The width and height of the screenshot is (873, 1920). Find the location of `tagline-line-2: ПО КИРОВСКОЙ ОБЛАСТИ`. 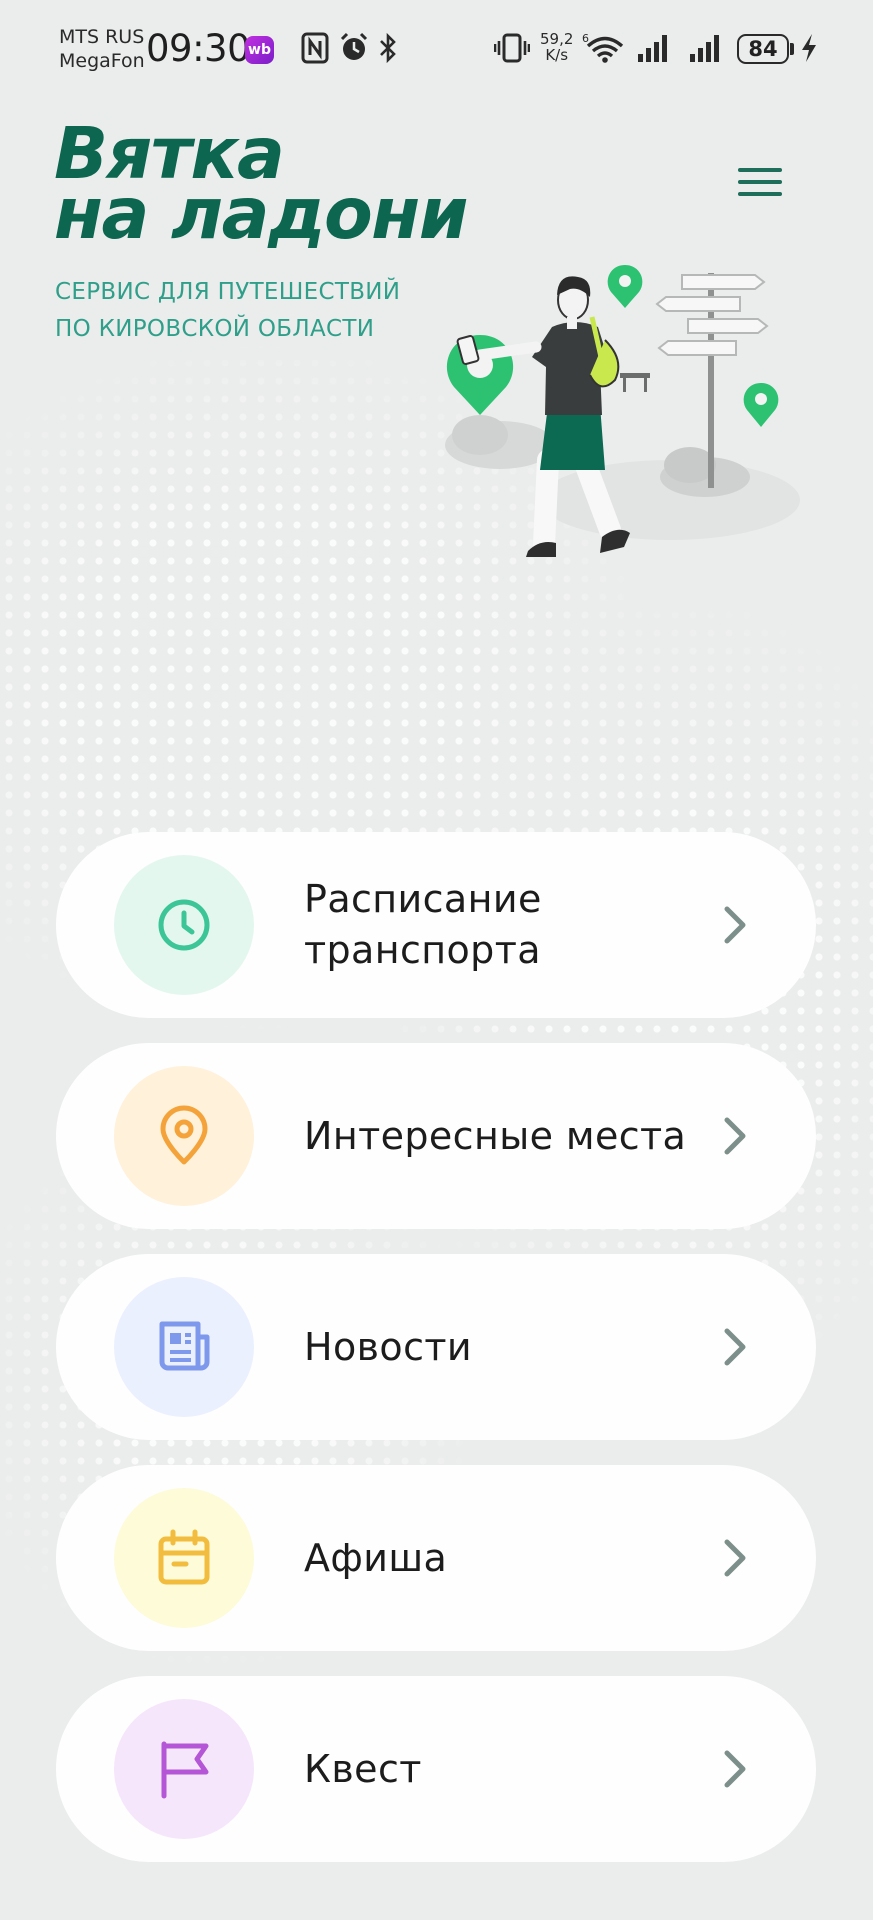

tagline-line-2: ПО КИРОВСКОЙ ОБЛАСТИ is located at coordinates (215, 329).